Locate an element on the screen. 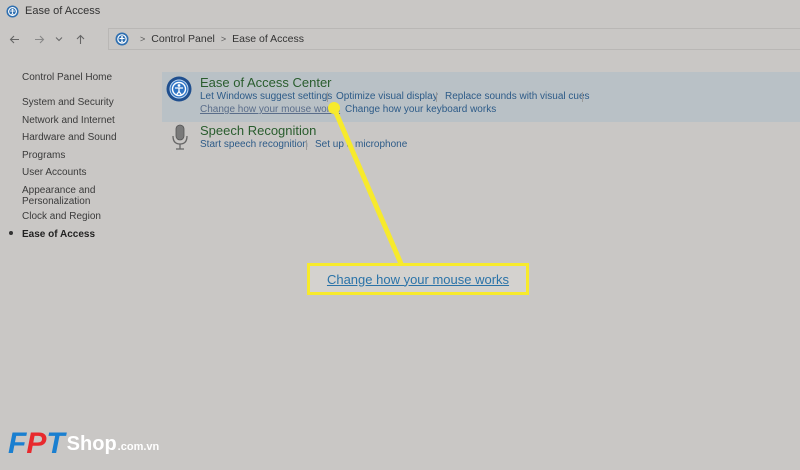 The width and height of the screenshot is (800, 470). logo-letter-p: P is located at coordinates (36, 443).